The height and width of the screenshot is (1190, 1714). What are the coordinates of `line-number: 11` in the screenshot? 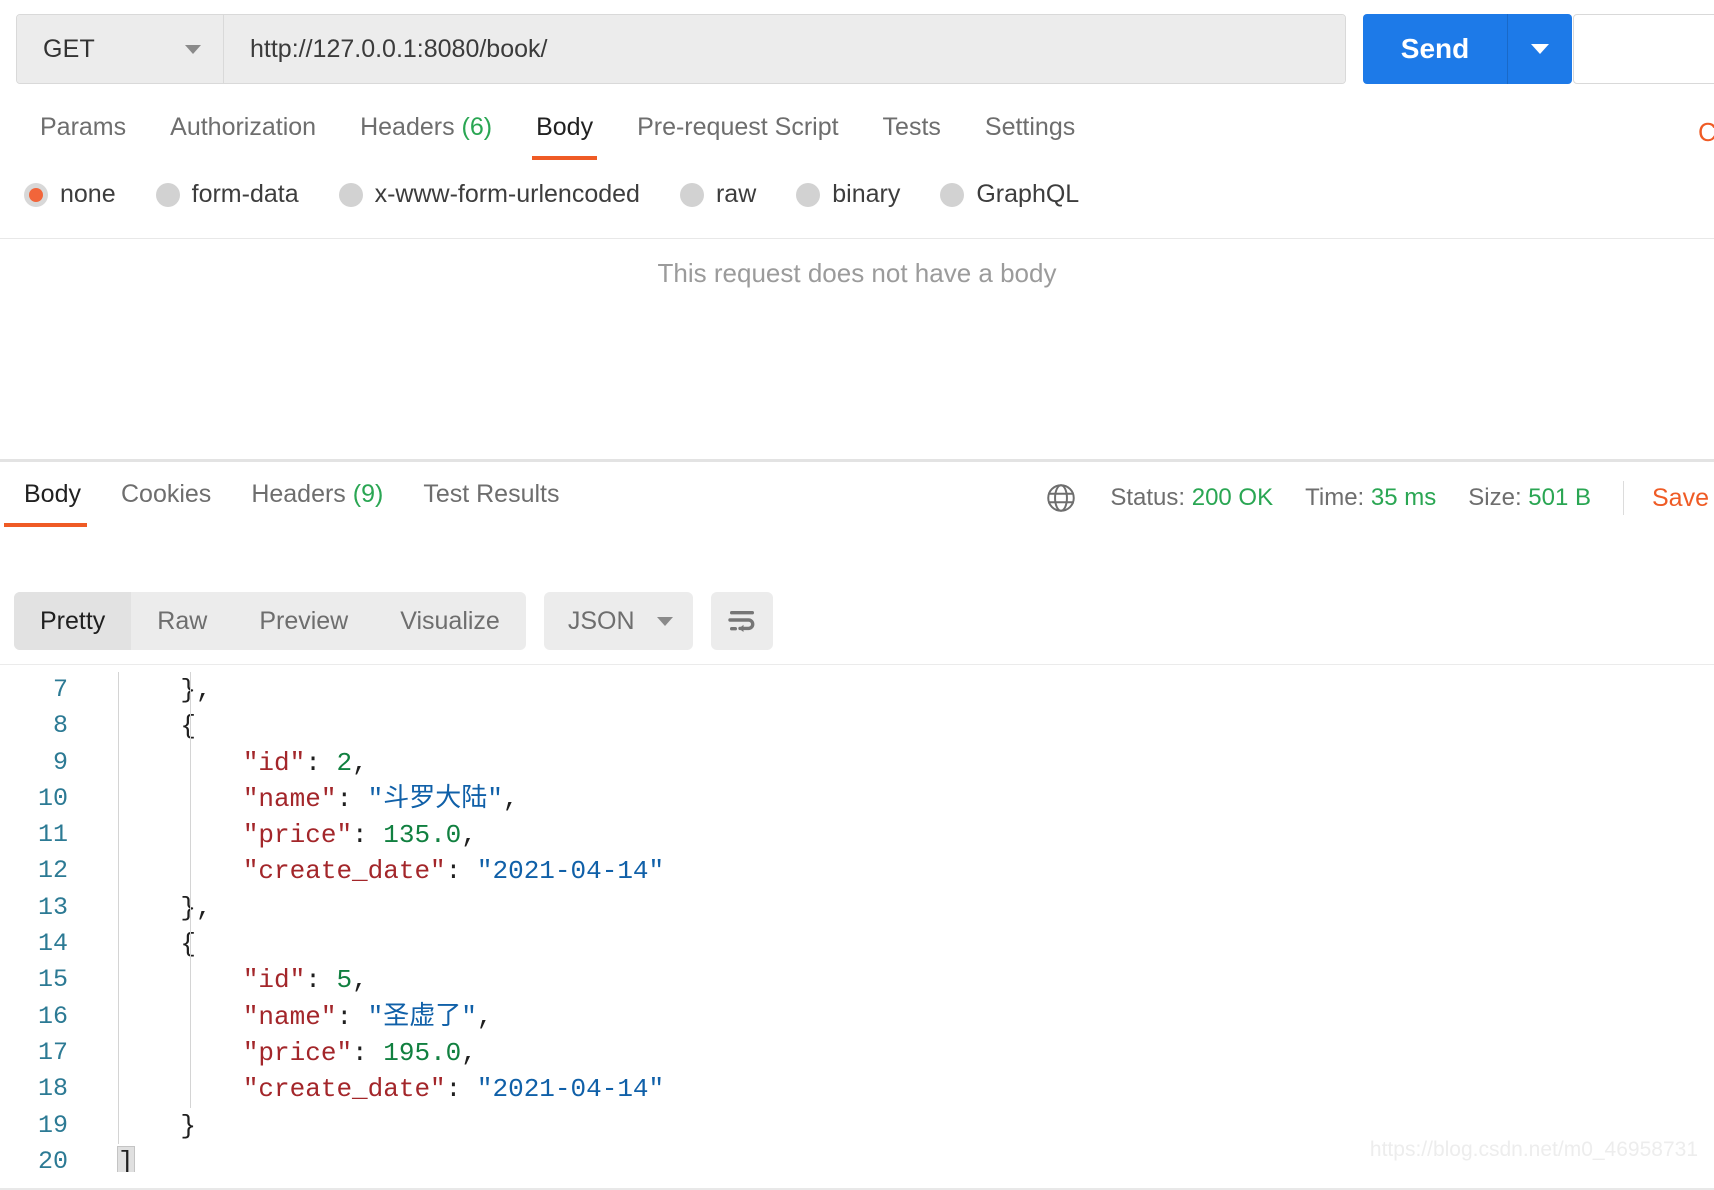 It's located at (52, 835).